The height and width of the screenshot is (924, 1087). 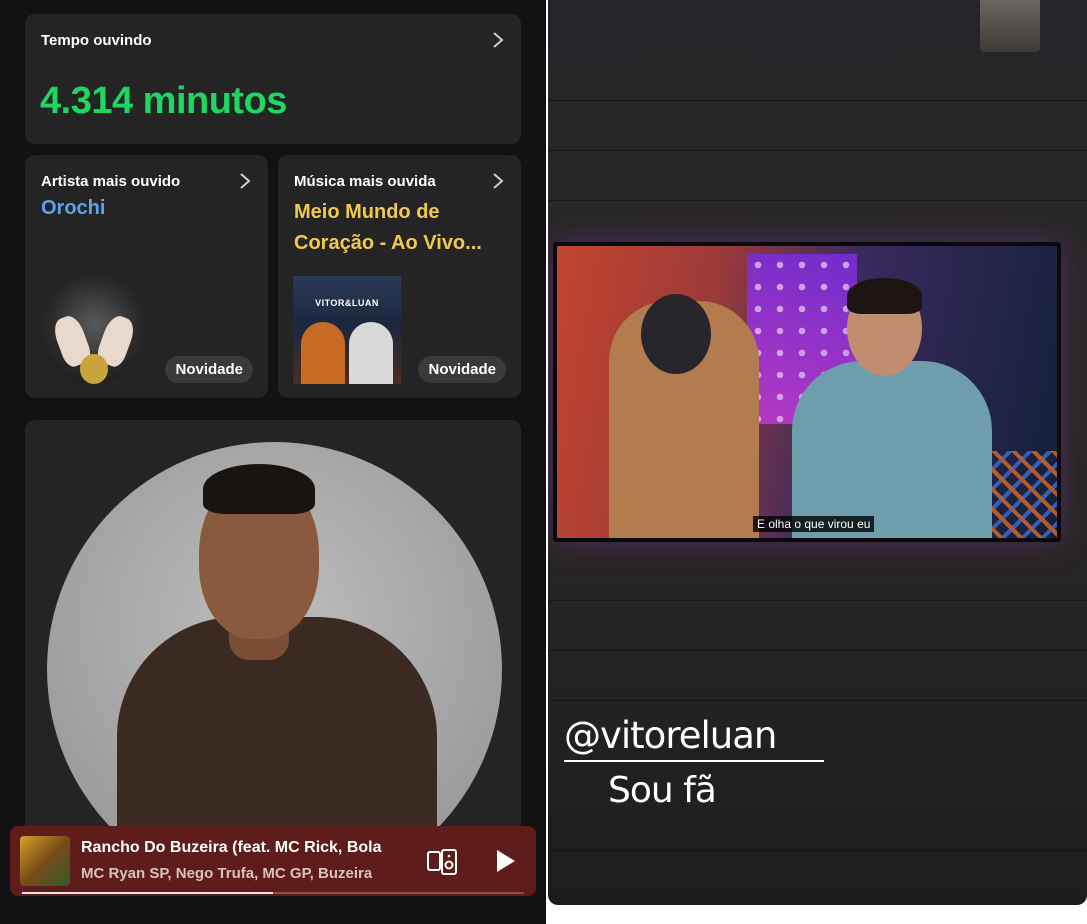 I want to click on story-mention: @vitoreluan, so click(x=670, y=735).